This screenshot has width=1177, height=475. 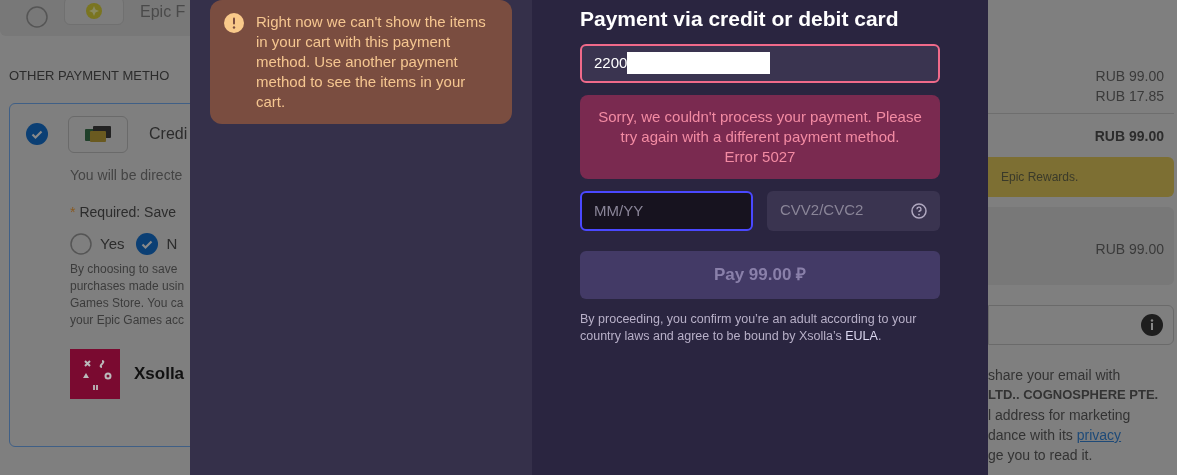 What do you see at coordinates (1074, 415) in the screenshot?
I see `consent-text: share your email with LTD.. COGNOSPHERE PTE. l address for marketing dance with its privacy ge you to read it.` at bounding box center [1074, 415].